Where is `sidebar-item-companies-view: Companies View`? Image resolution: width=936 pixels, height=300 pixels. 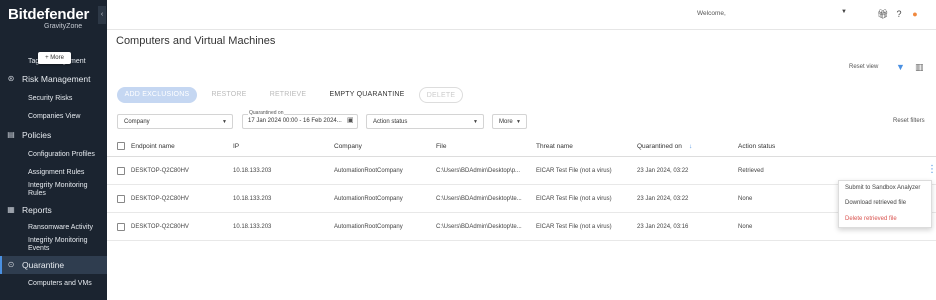
sidebar-item-companies-view: Companies View is located at coordinates (53, 118).